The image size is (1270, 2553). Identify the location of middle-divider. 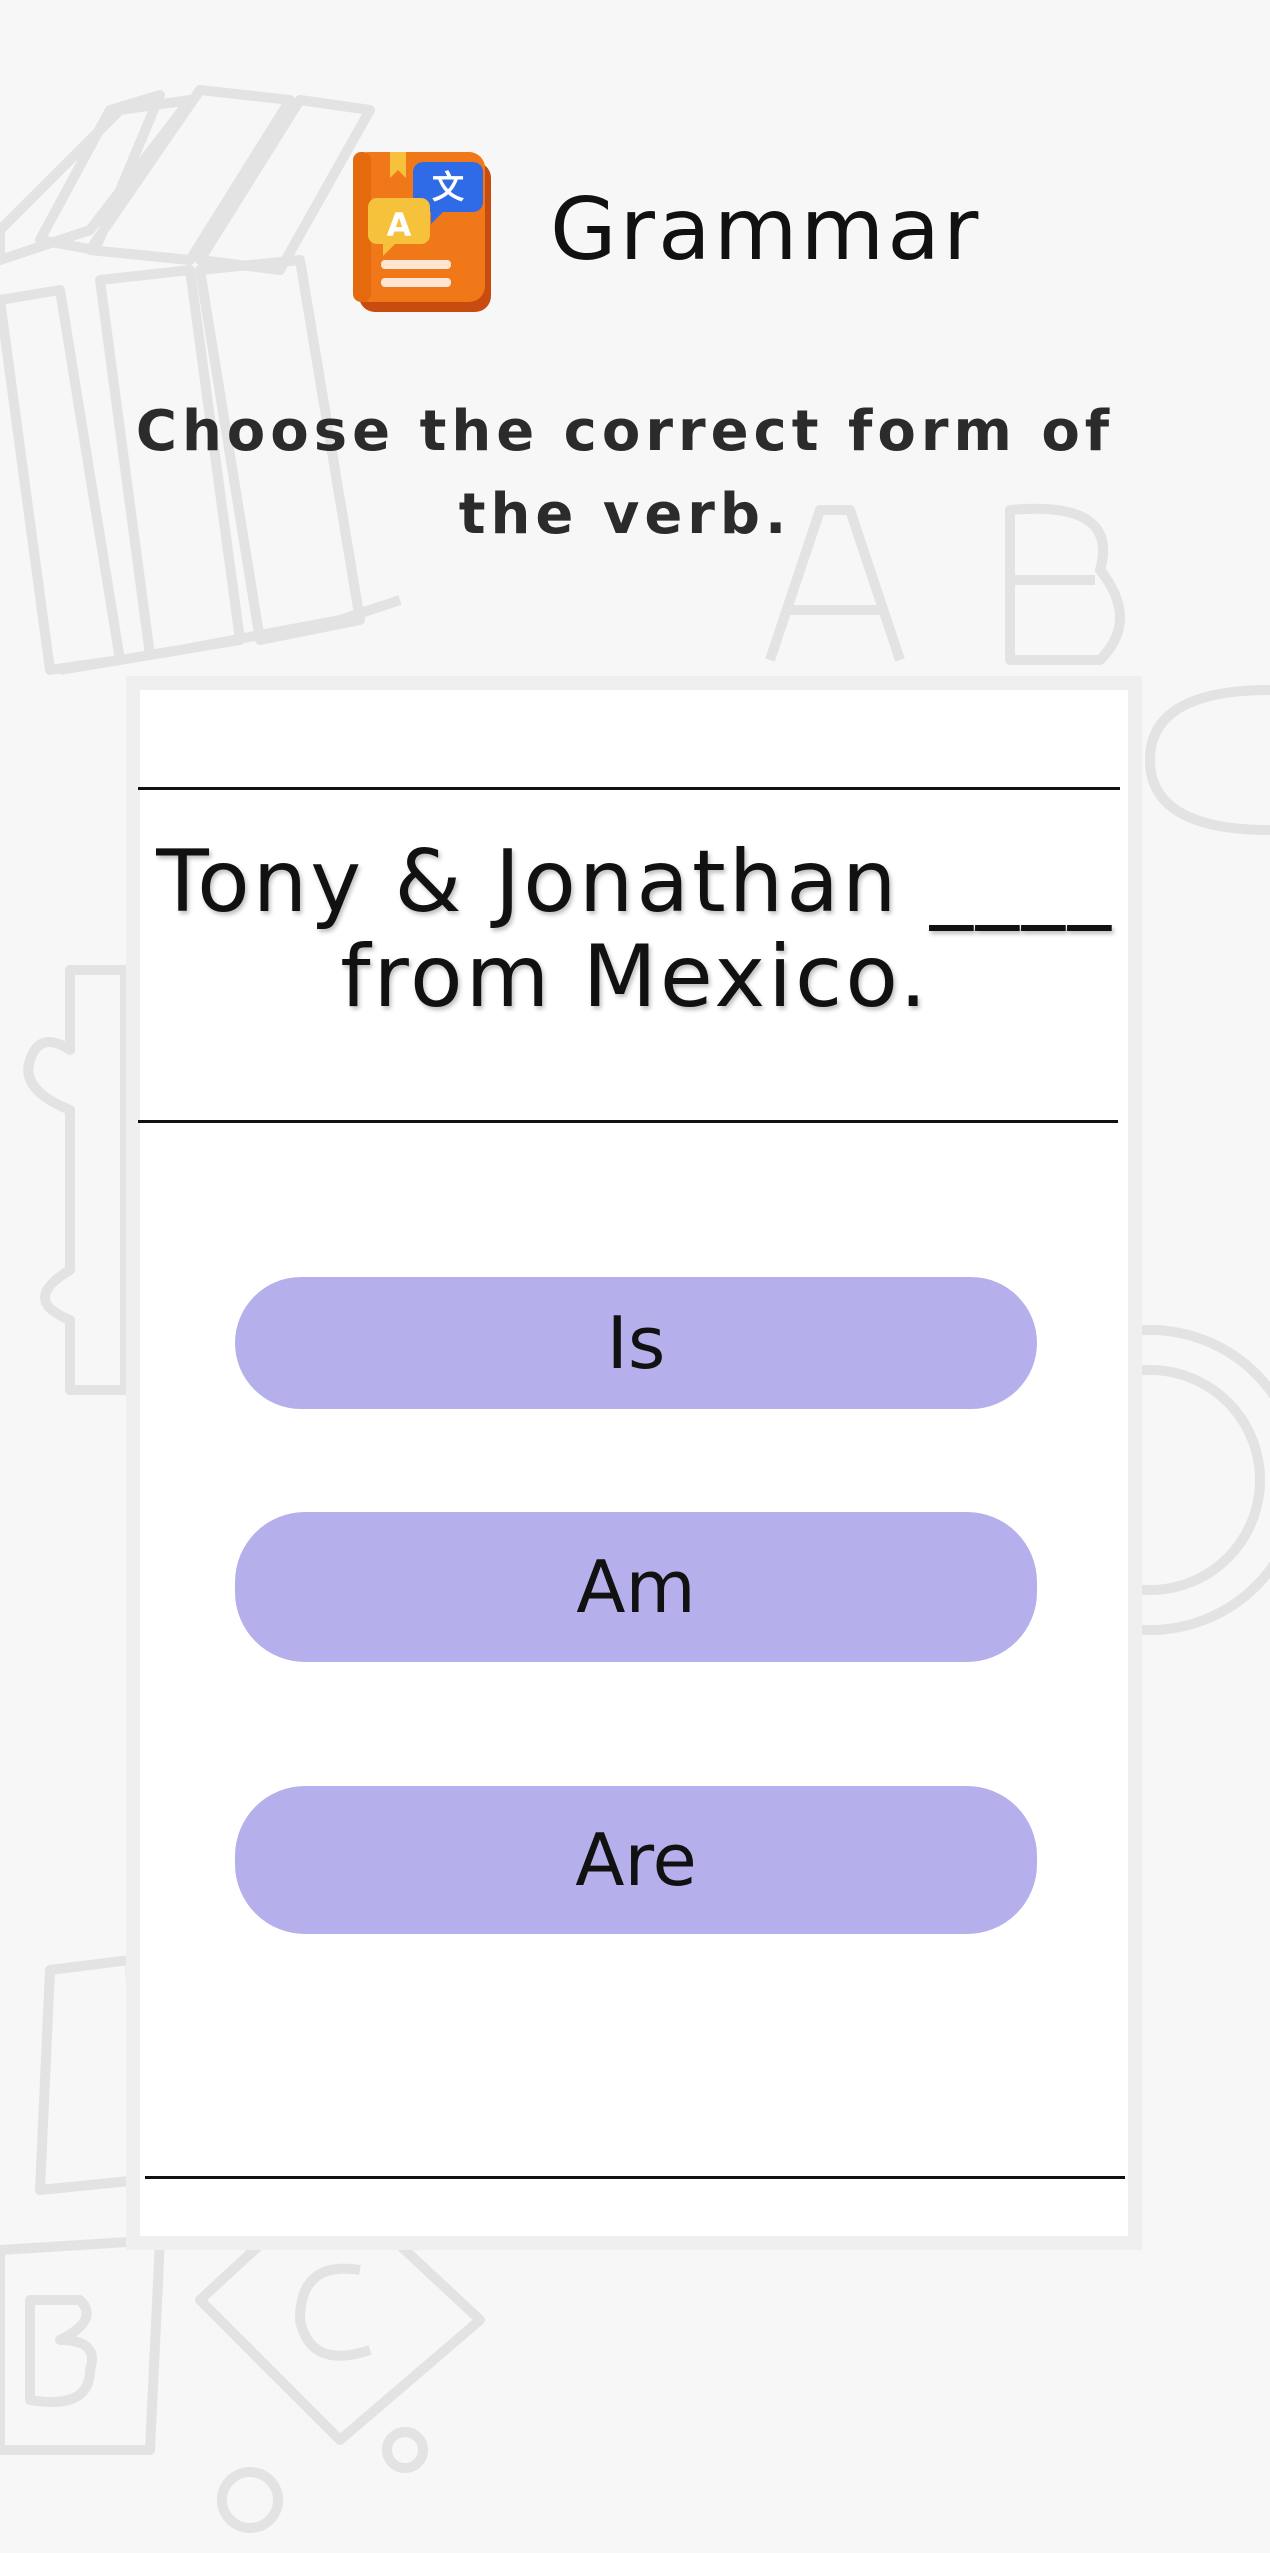
(628, 1121).